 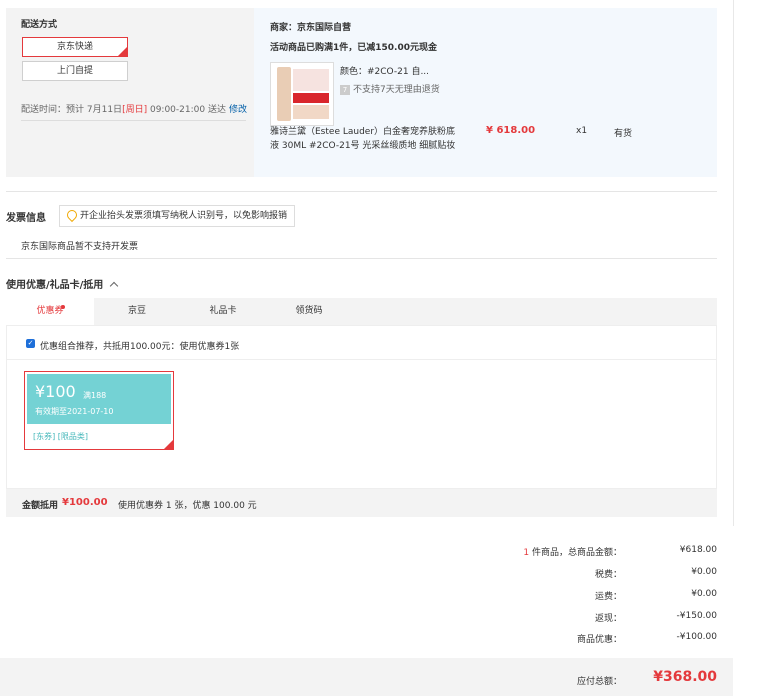 I want to click on items-total-value: ¥618.00, so click(x=698, y=550).